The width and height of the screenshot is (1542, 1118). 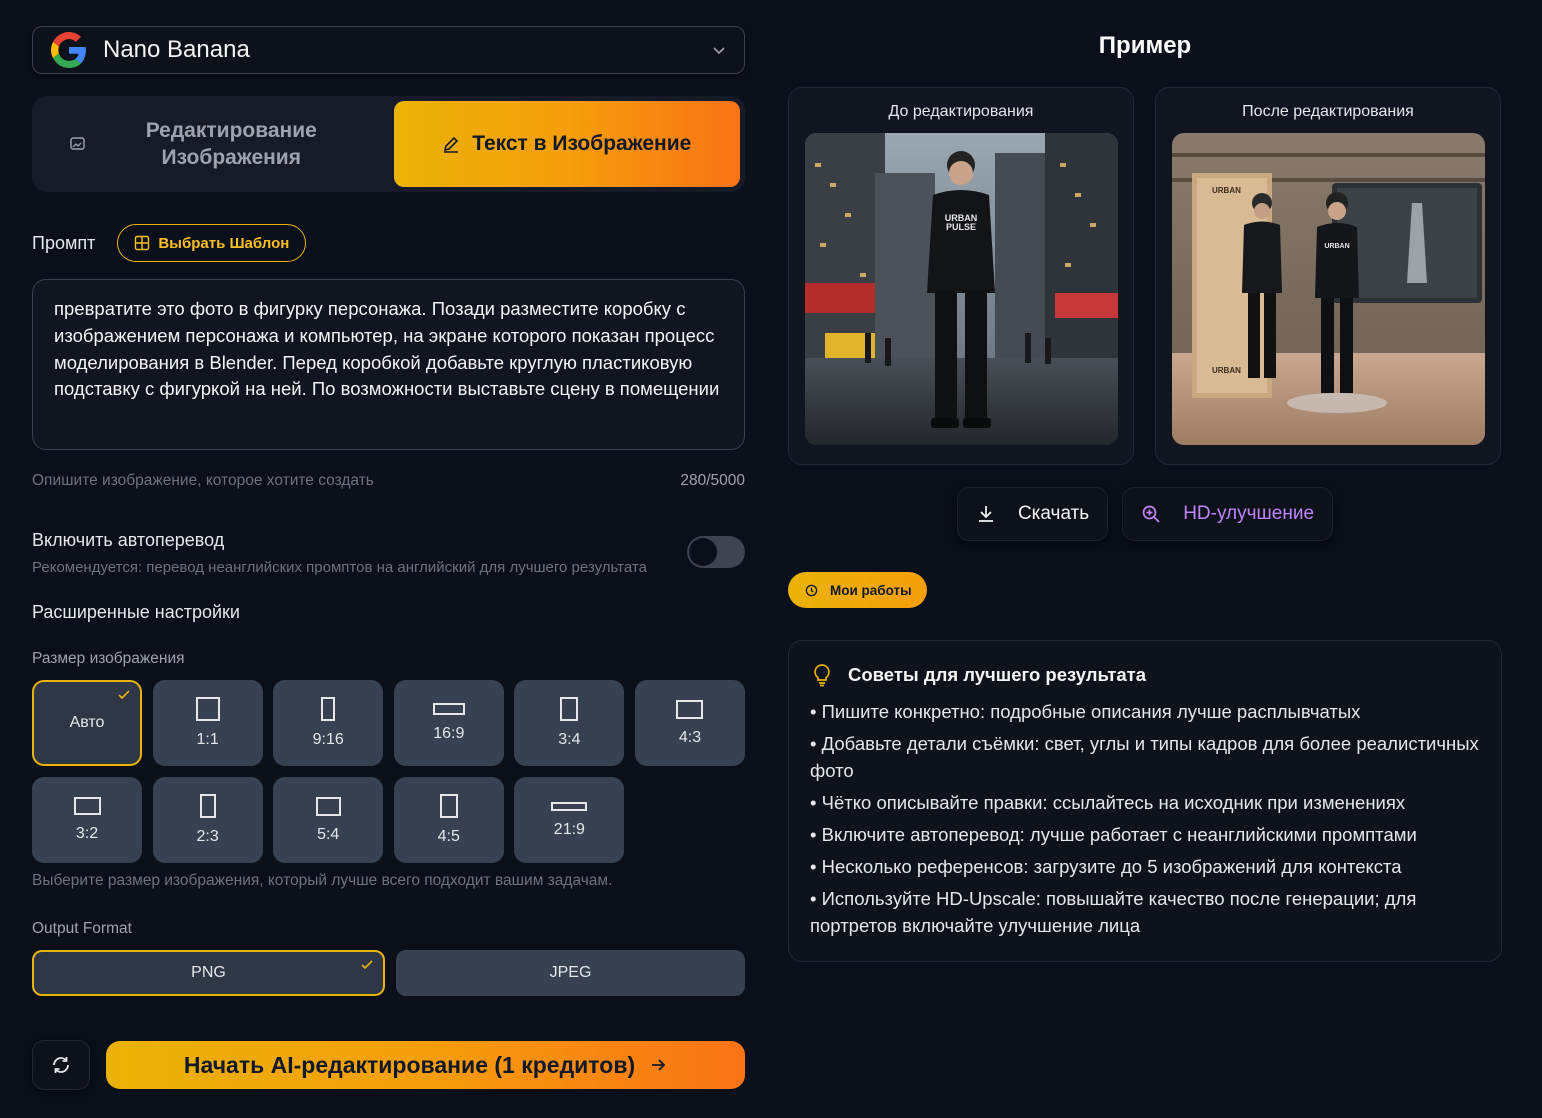 What do you see at coordinates (68, 50) in the screenshot?
I see `google-logo-icon` at bounding box center [68, 50].